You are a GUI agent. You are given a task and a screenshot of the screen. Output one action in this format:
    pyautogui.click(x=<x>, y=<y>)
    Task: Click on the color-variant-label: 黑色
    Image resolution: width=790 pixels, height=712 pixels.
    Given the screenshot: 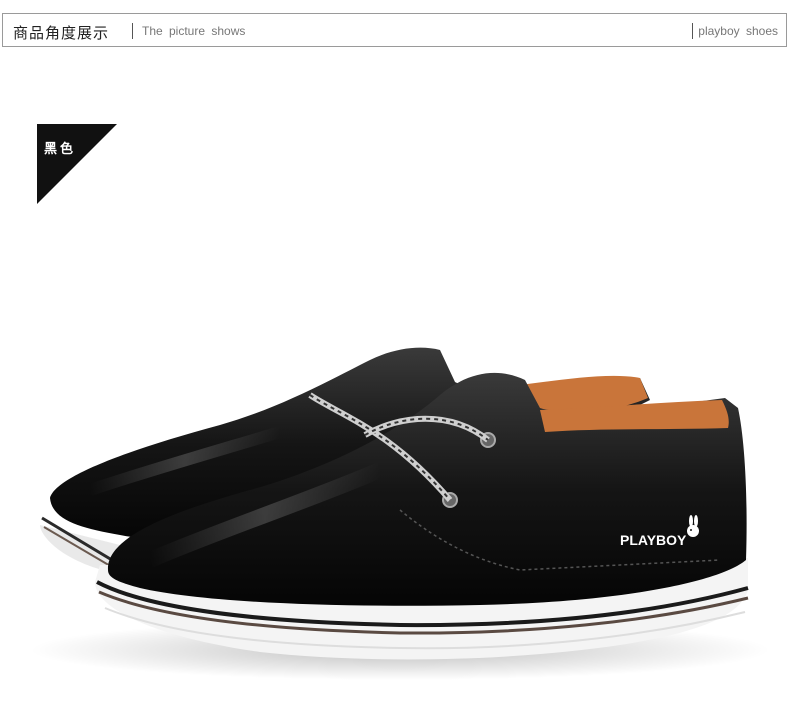 What is the action you would take?
    pyautogui.click(x=60, y=149)
    